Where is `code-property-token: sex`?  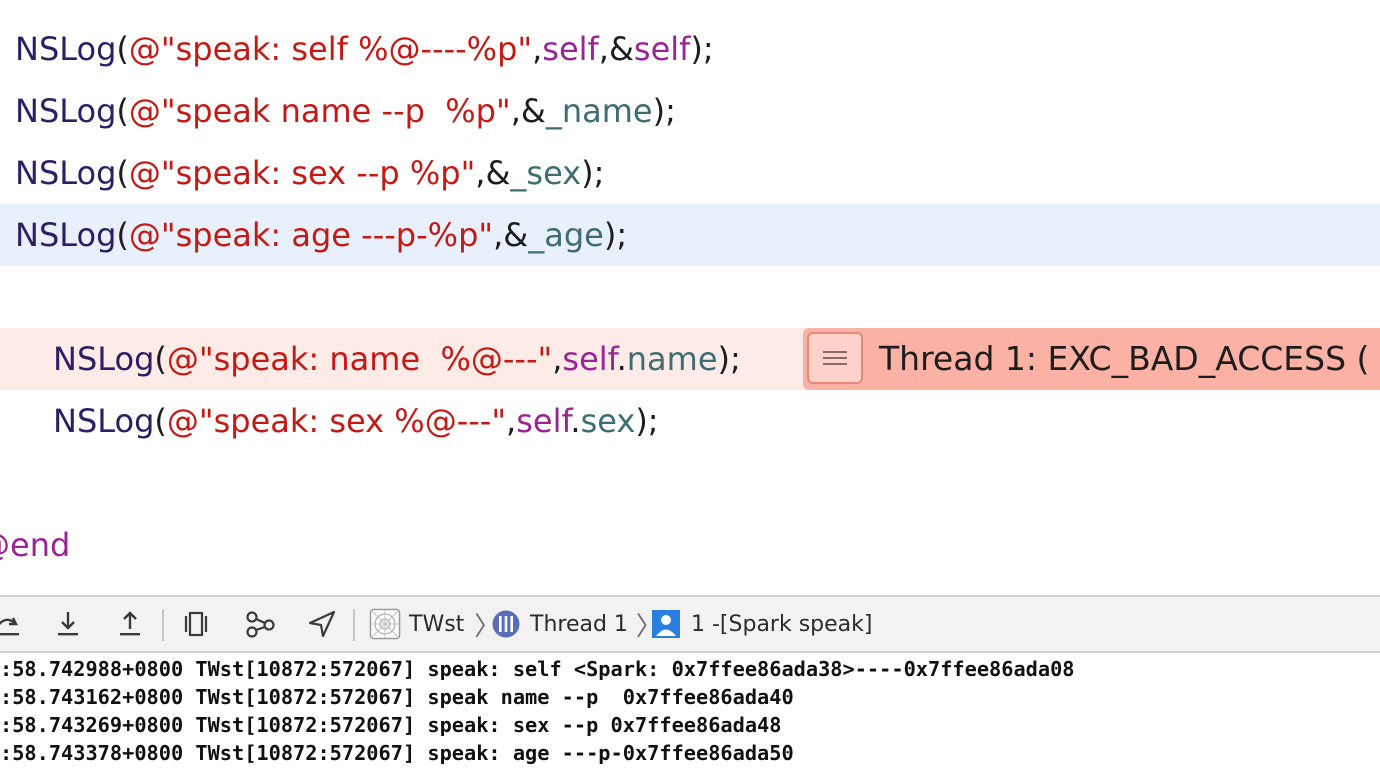 code-property-token: sex is located at coordinates (608, 421).